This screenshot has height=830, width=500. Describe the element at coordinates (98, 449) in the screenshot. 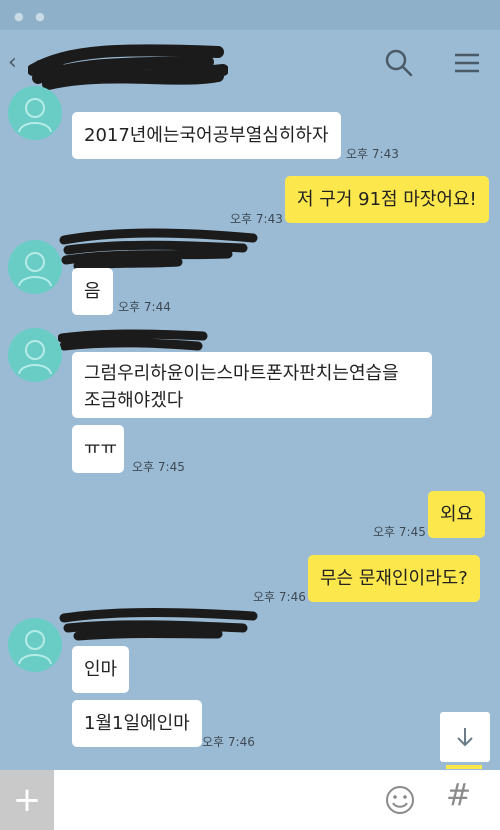

I see `message-bubble: ㅠㅠ` at that location.